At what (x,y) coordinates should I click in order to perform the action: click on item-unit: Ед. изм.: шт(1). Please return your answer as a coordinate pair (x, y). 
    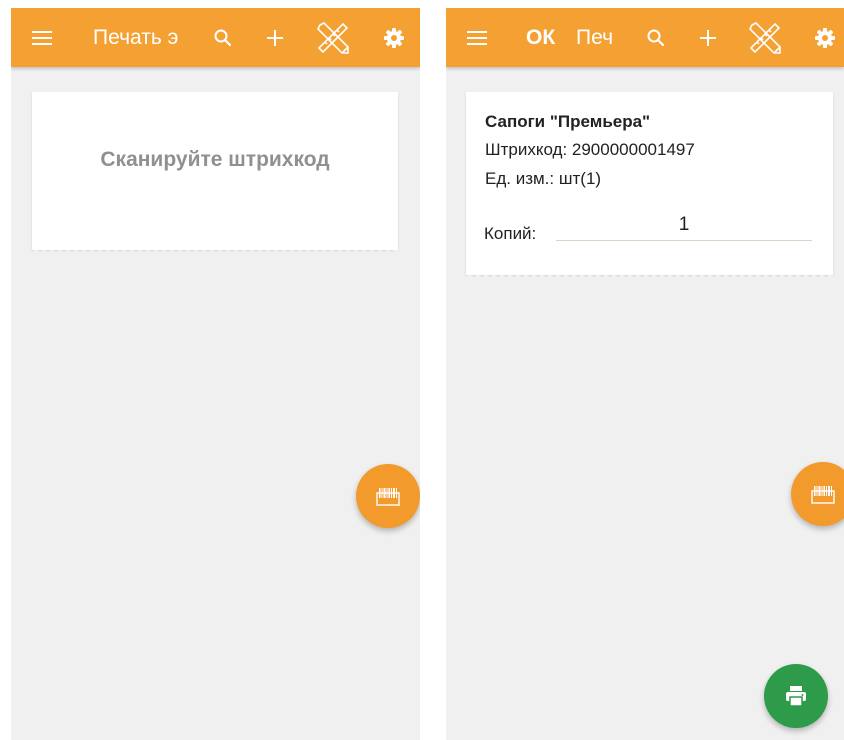
    Looking at the image, I should click on (543, 178).